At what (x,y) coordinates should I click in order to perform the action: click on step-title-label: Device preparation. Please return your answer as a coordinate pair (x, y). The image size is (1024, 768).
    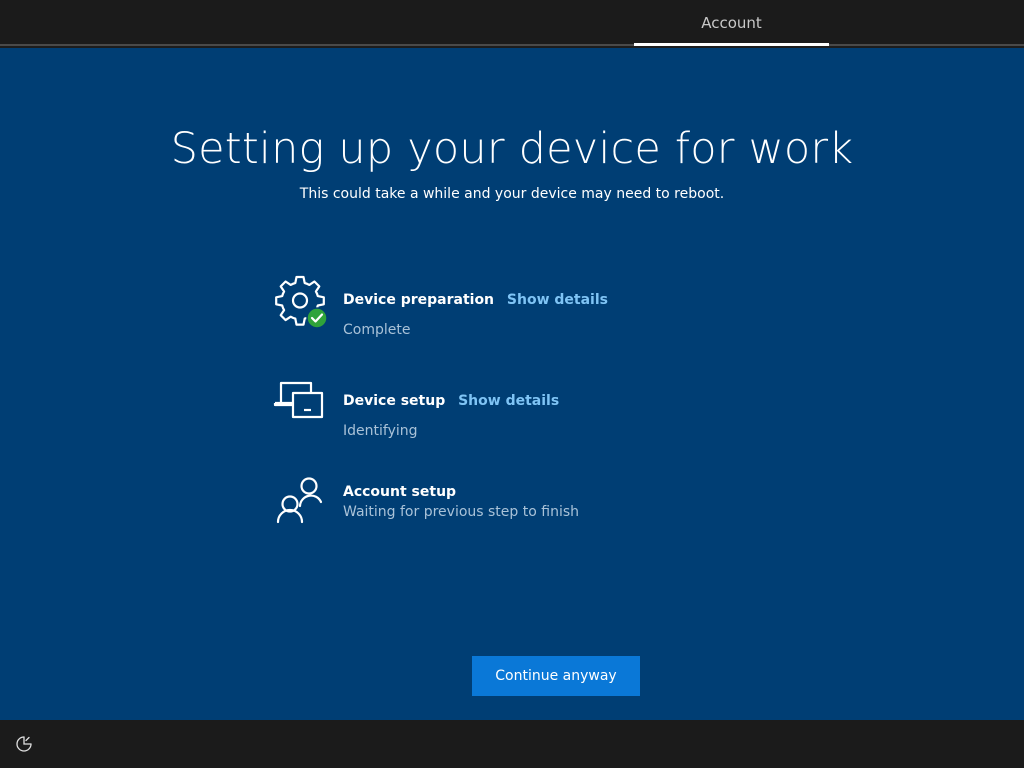
    Looking at the image, I should click on (419, 300).